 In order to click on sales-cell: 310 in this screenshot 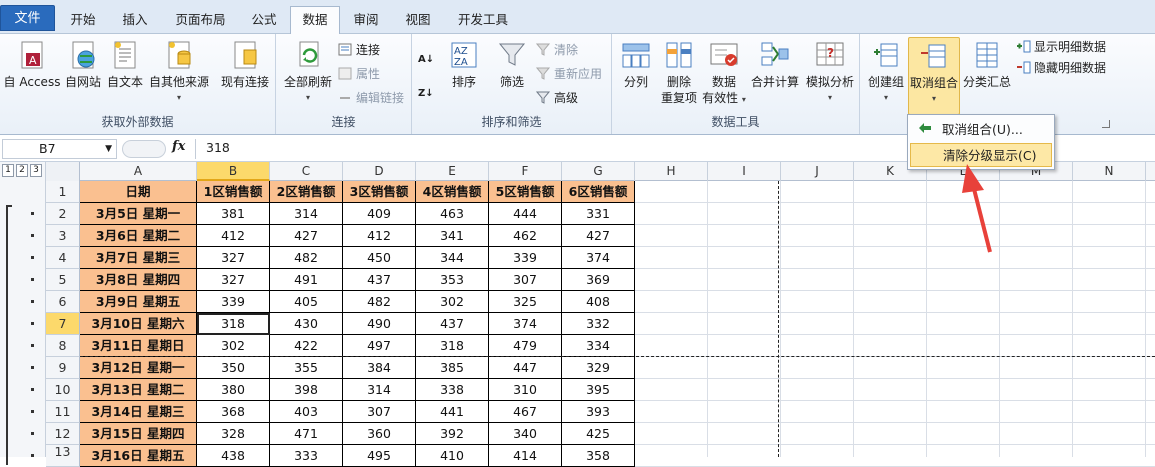, I will do `click(525, 390)`.